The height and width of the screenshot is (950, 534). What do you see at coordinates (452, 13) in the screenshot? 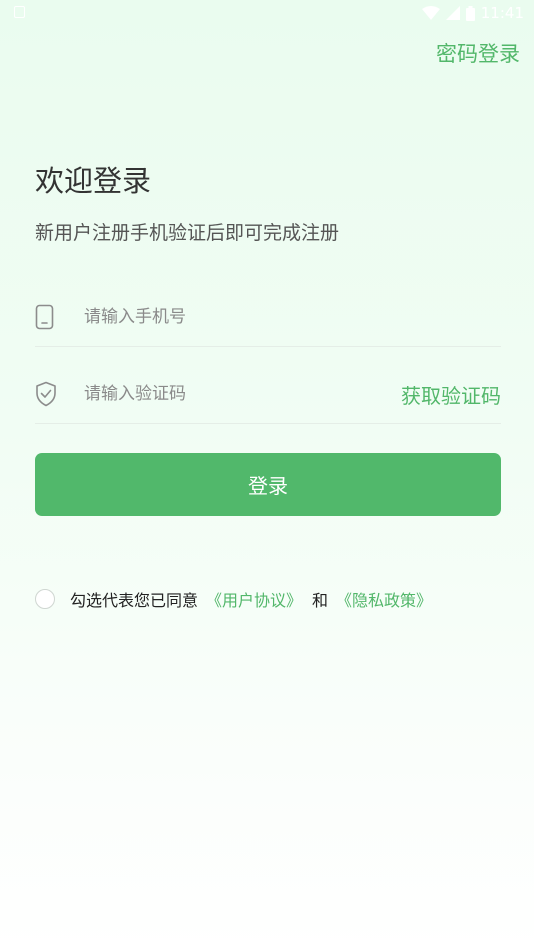
I see `signal-icon` at bounding box center [452, 13].